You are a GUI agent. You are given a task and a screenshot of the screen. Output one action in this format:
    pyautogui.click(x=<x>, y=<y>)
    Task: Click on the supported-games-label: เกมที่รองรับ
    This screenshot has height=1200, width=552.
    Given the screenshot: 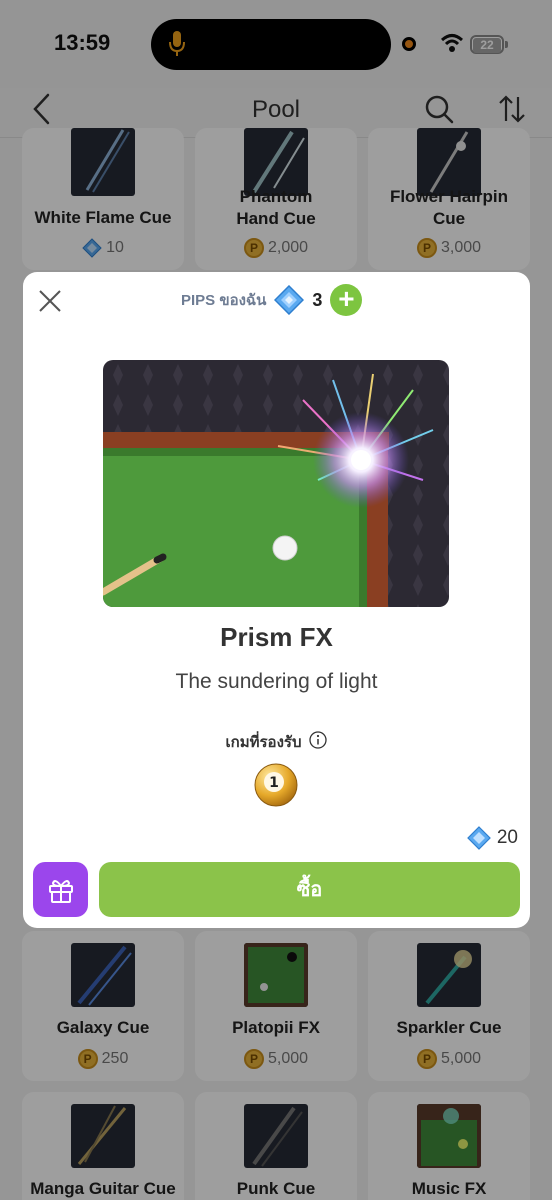 What is the action you would take?
    pyautogui.click(x=263, y=742)
    